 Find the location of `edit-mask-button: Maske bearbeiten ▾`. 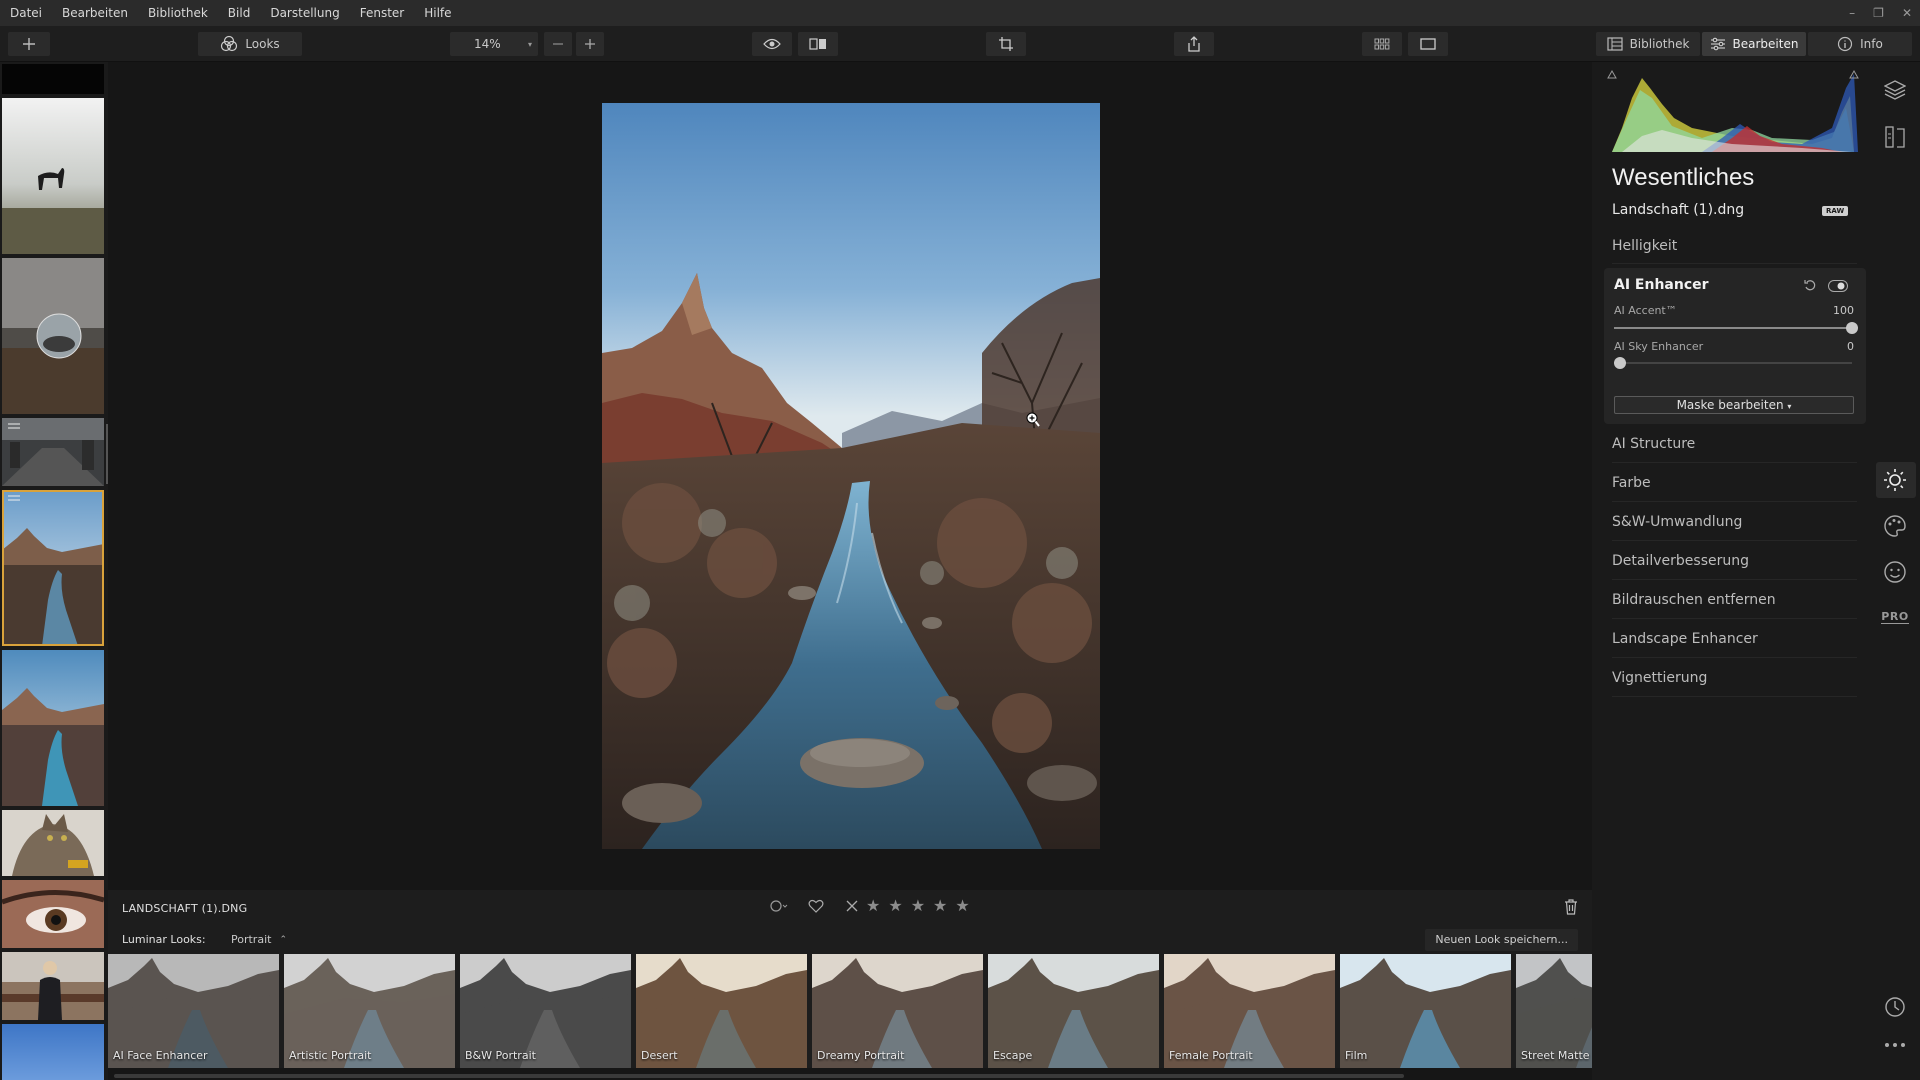

edit-mask-button: Maske bearbeiten ▾ is located at coordinates (1734, 405).